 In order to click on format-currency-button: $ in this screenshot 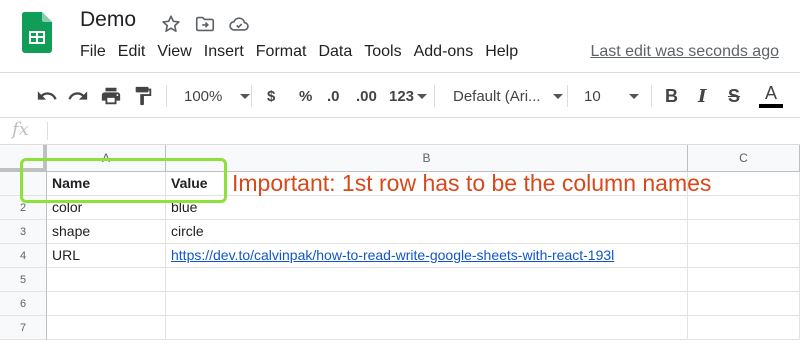, I will do `click(271, 96)`.